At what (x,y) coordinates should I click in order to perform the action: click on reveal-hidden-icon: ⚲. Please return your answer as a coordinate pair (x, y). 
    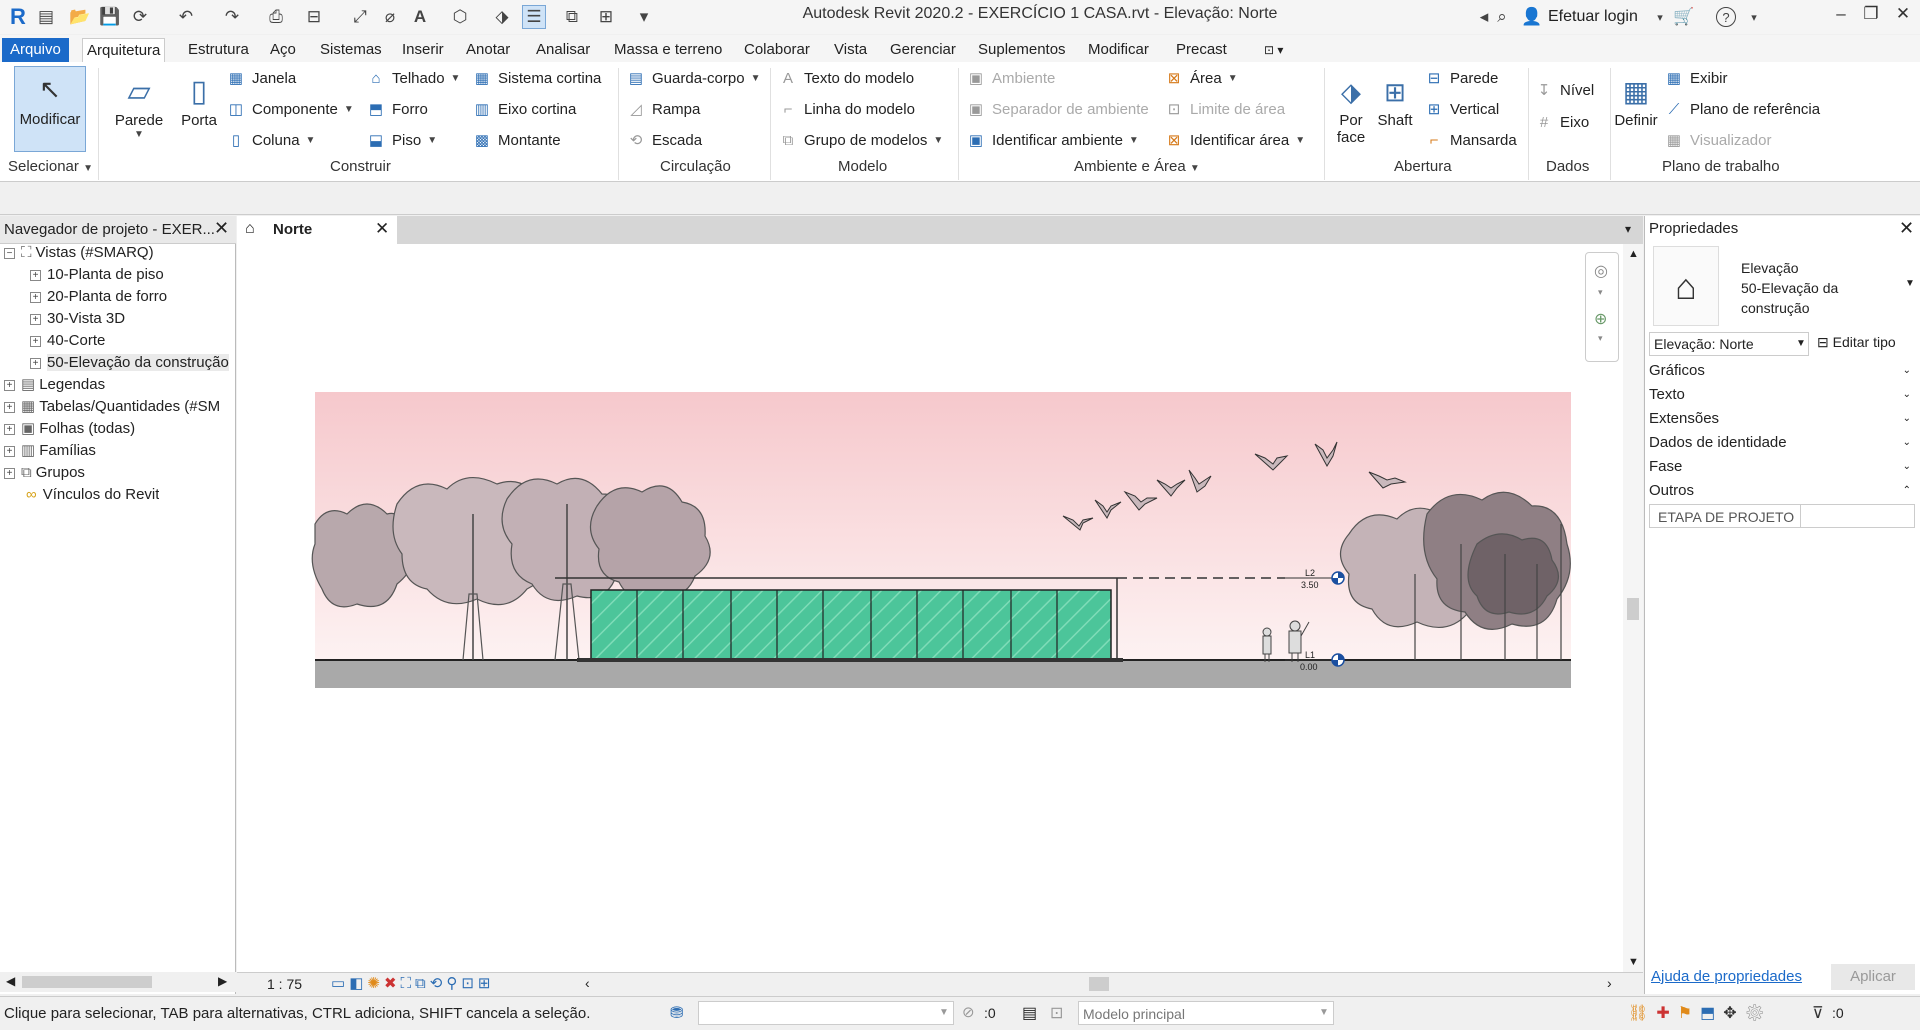
    Looking at the image, I should click on (453, 983).